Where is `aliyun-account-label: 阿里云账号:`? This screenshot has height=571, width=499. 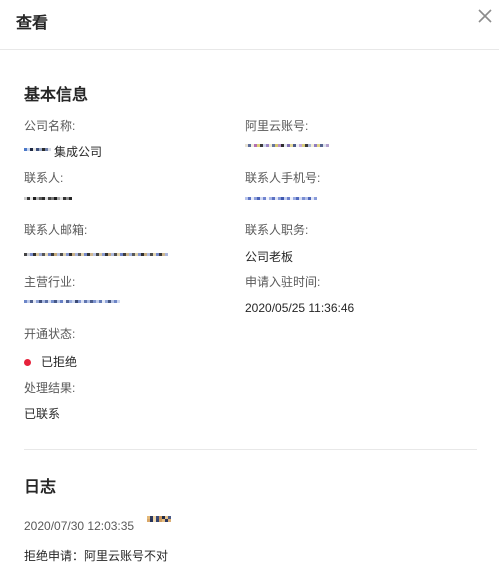
aliyun-account-label: 阿里云账号: is located at coordinates (277, 126).